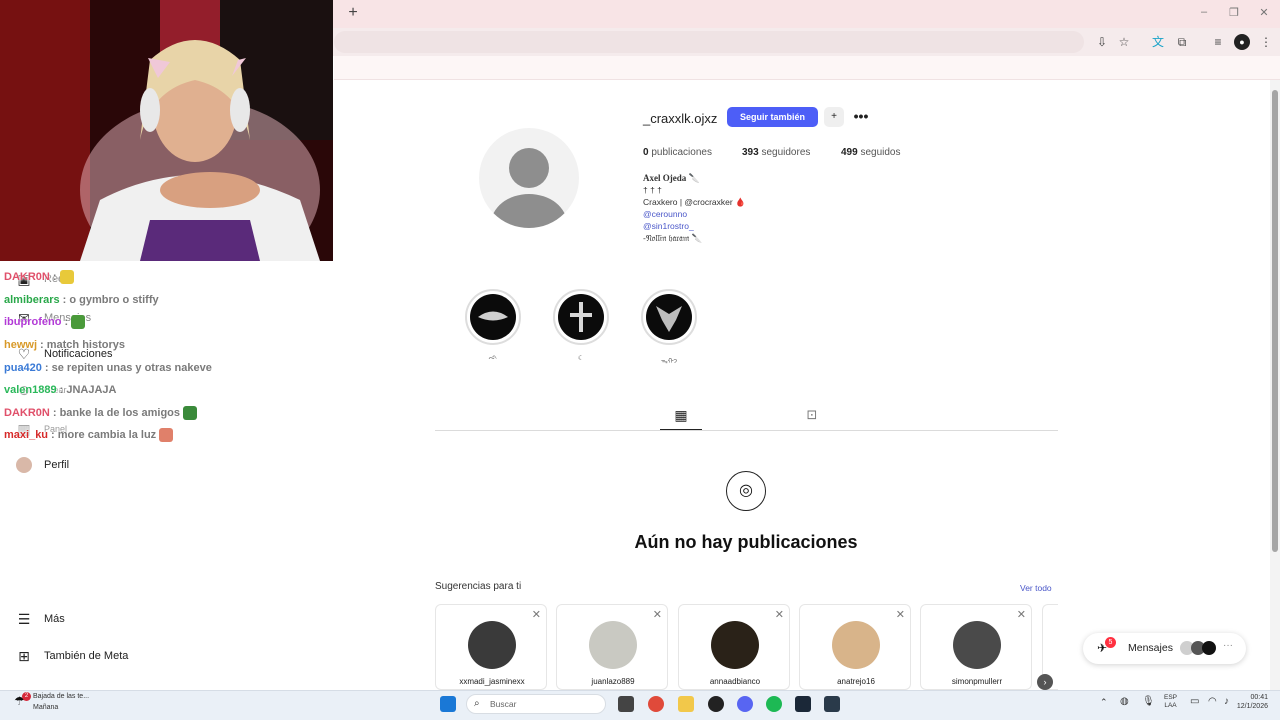  I want to click on search-icon: ⌕, so click(477, 703).